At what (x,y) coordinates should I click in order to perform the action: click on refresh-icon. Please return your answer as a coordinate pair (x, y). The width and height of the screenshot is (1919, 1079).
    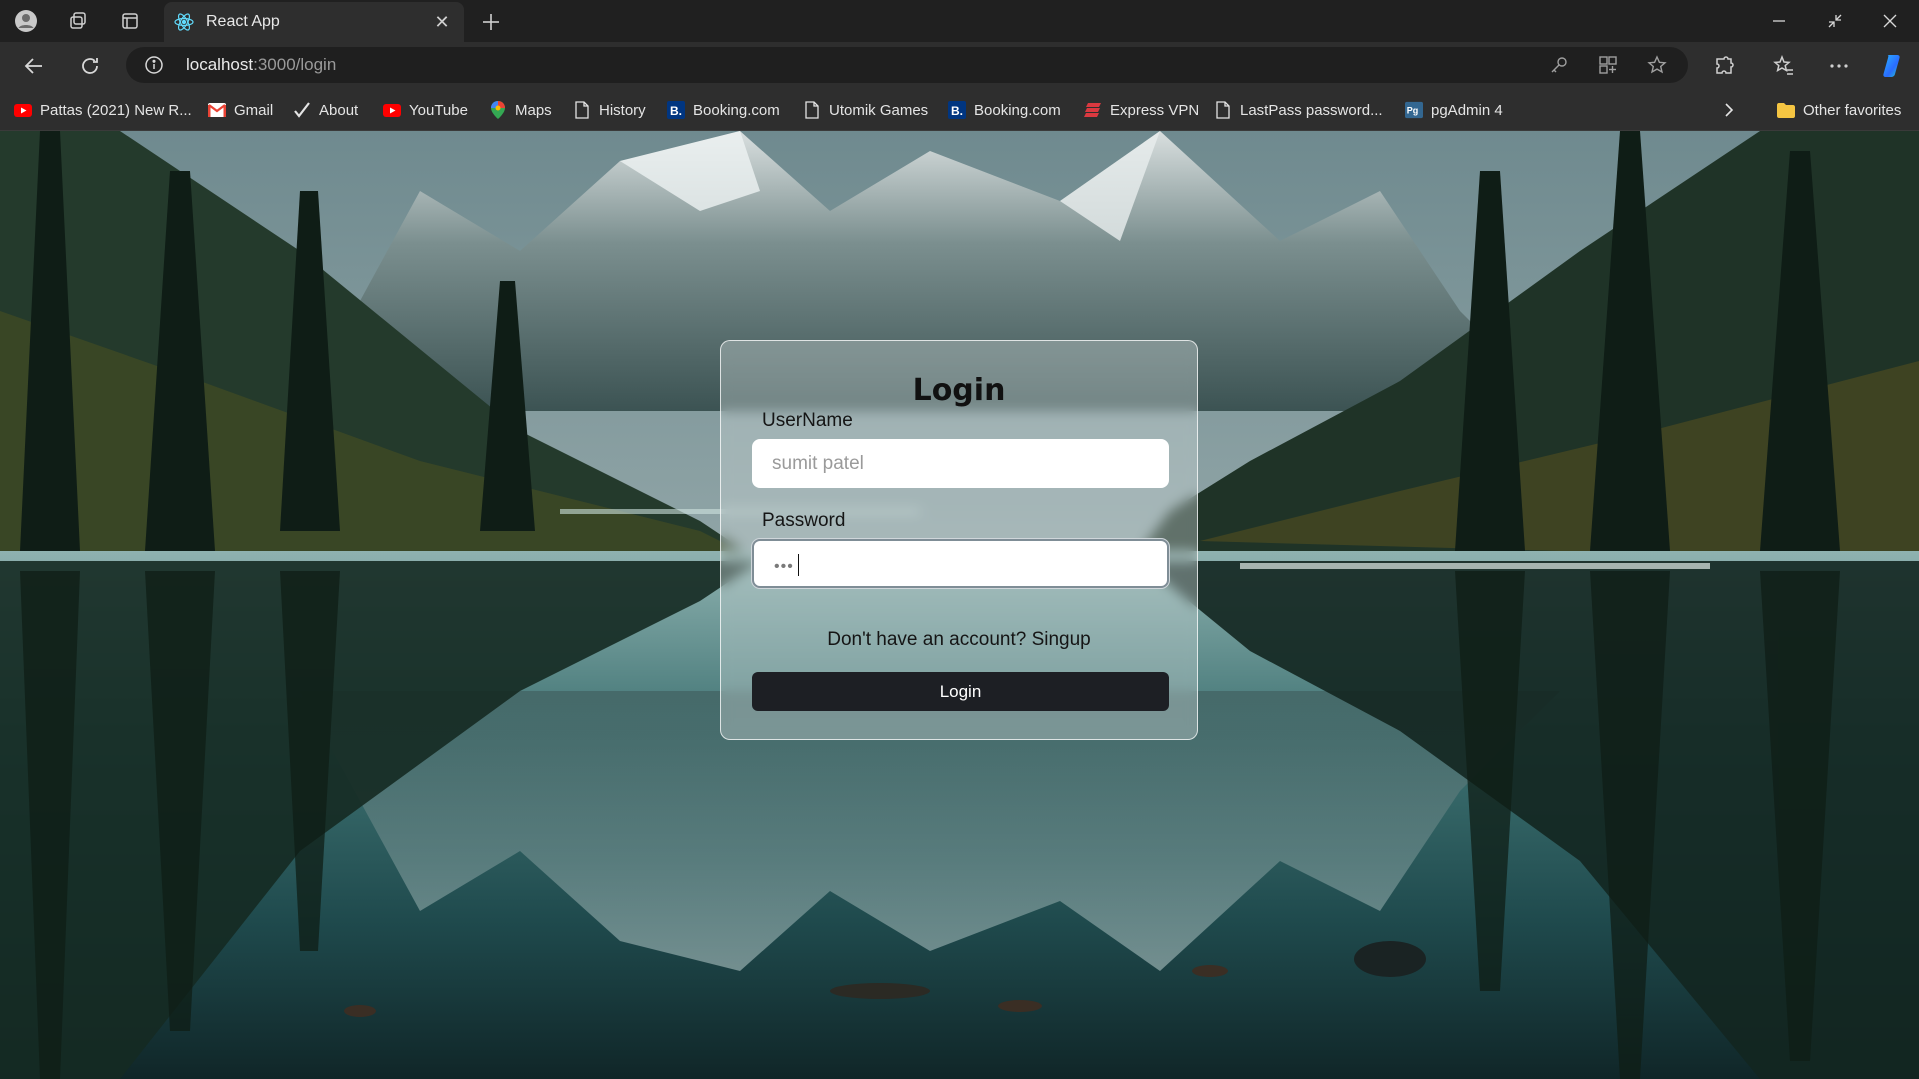
    Looking at the image, I should click on (90, 66).